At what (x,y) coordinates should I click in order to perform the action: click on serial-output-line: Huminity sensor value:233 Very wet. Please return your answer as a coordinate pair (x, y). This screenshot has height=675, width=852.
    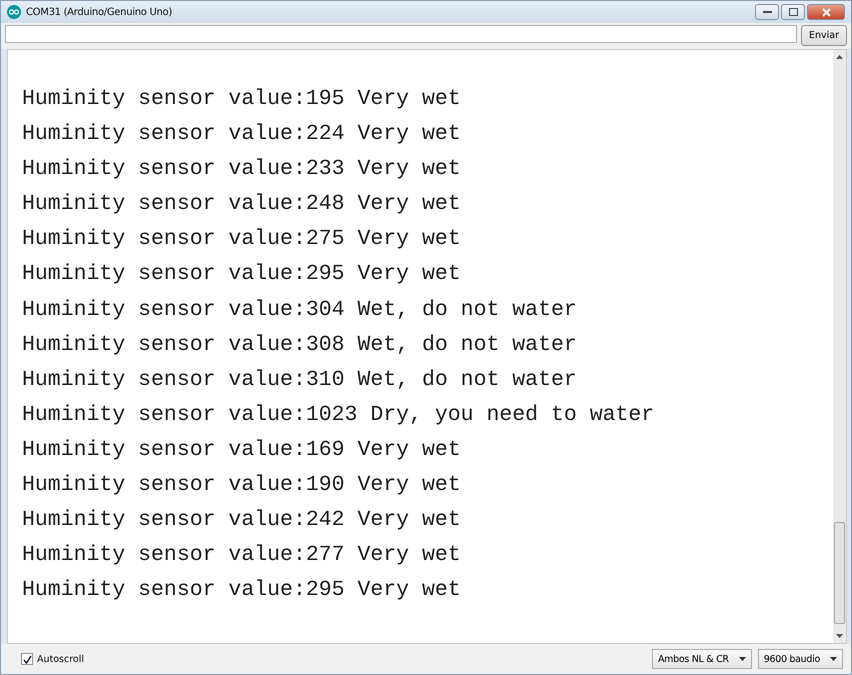
    Looking at the image, I should click on (242, 170).